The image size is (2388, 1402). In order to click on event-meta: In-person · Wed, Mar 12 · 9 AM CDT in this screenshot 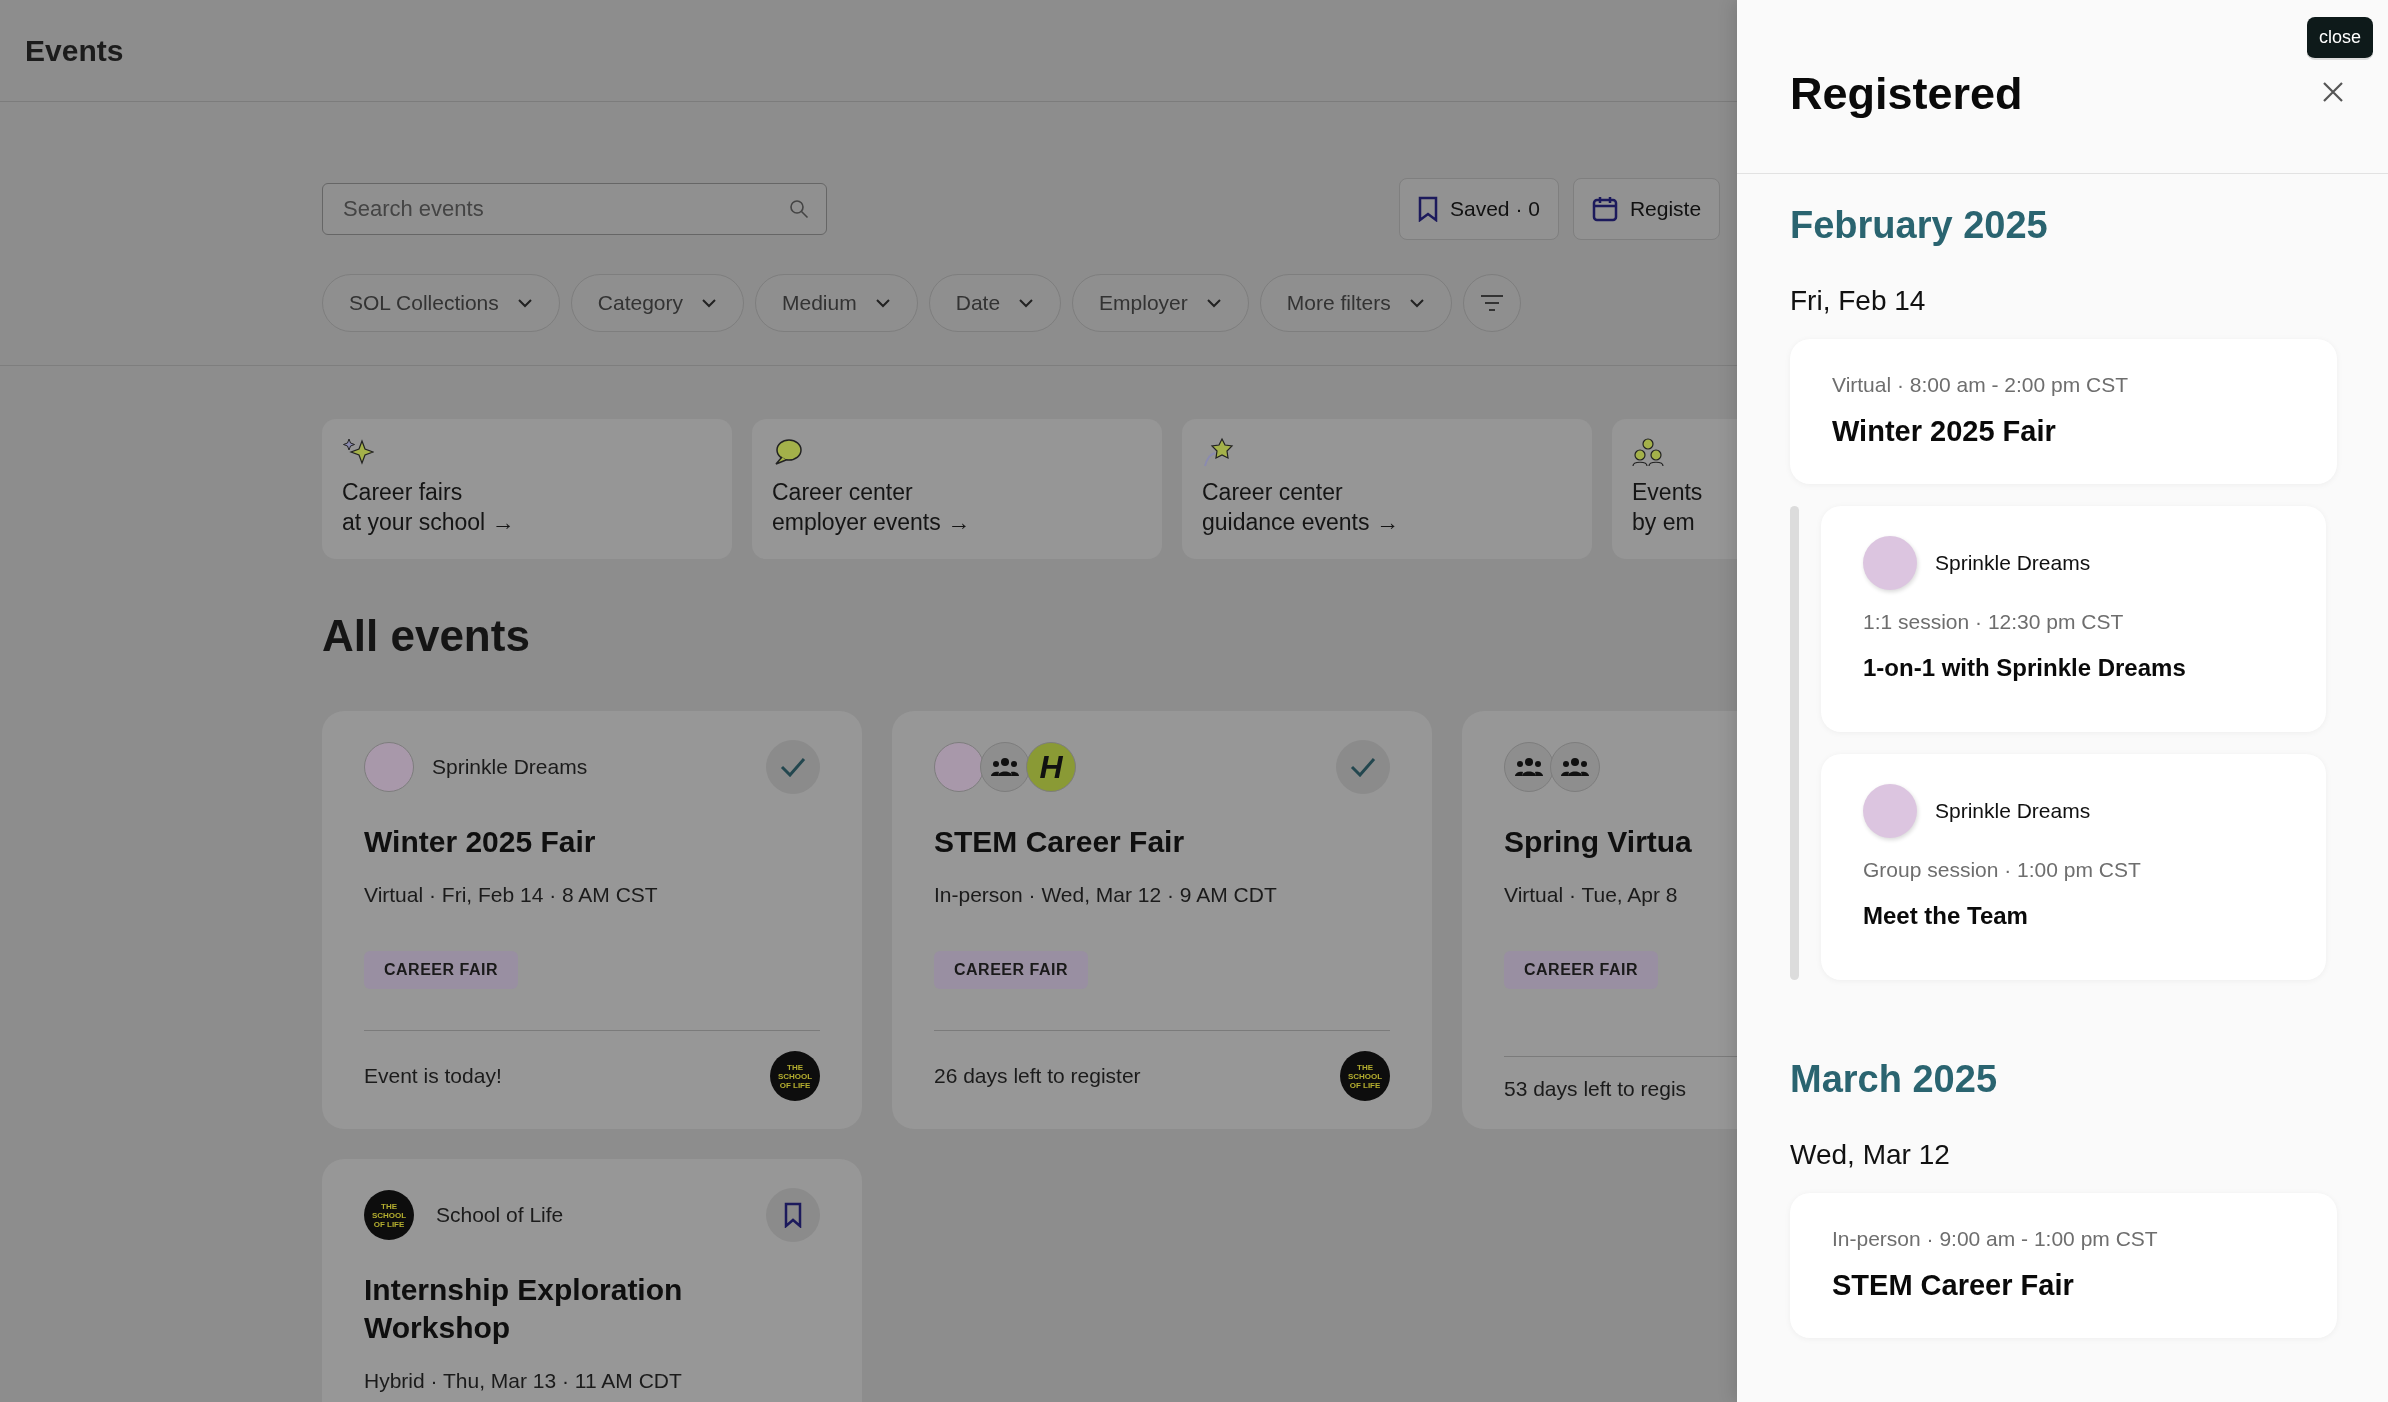, I will do `click(1106, 895)`.